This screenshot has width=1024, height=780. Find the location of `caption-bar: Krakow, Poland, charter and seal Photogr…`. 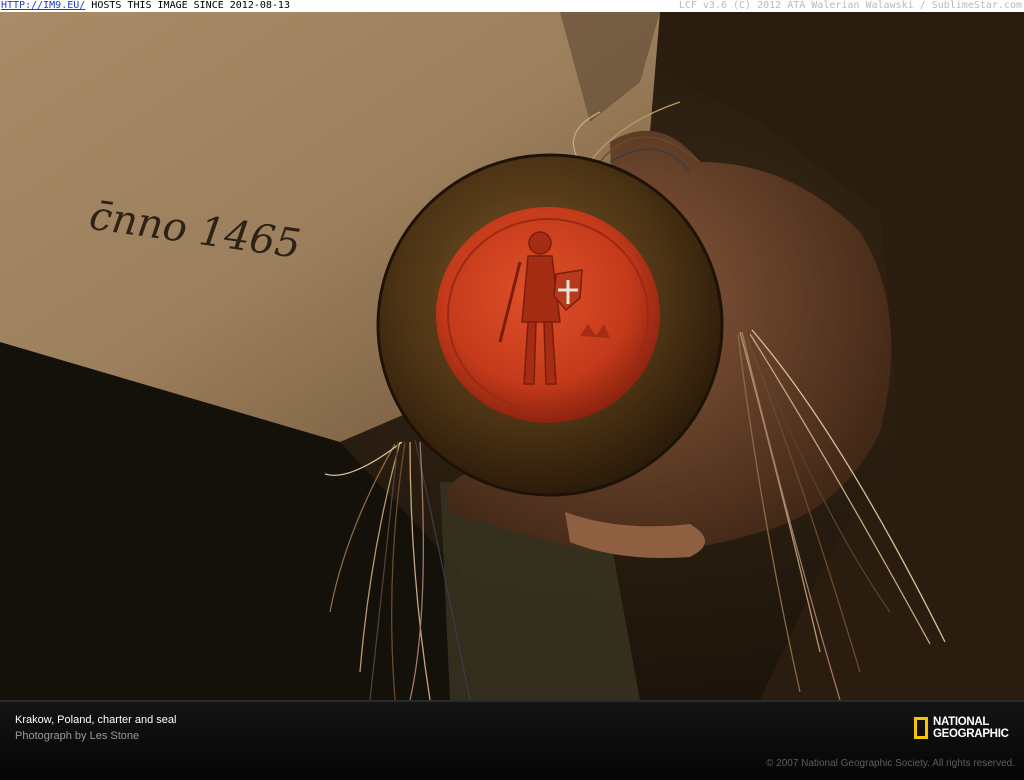

caption-bar: Krakow, Poland, charter and seal Photogr… is located at coordinates (512, 740).